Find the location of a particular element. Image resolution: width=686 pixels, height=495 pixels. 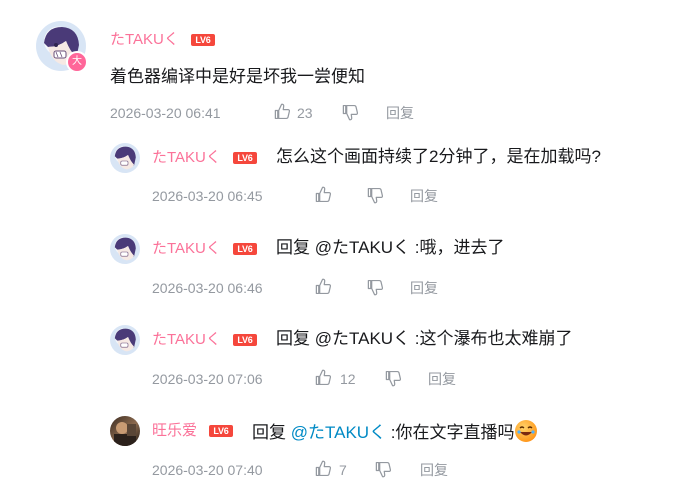

reply-text: 怎么这个画面持续了2分钟了，是在加载吗? is located at coordinates (438, 156).